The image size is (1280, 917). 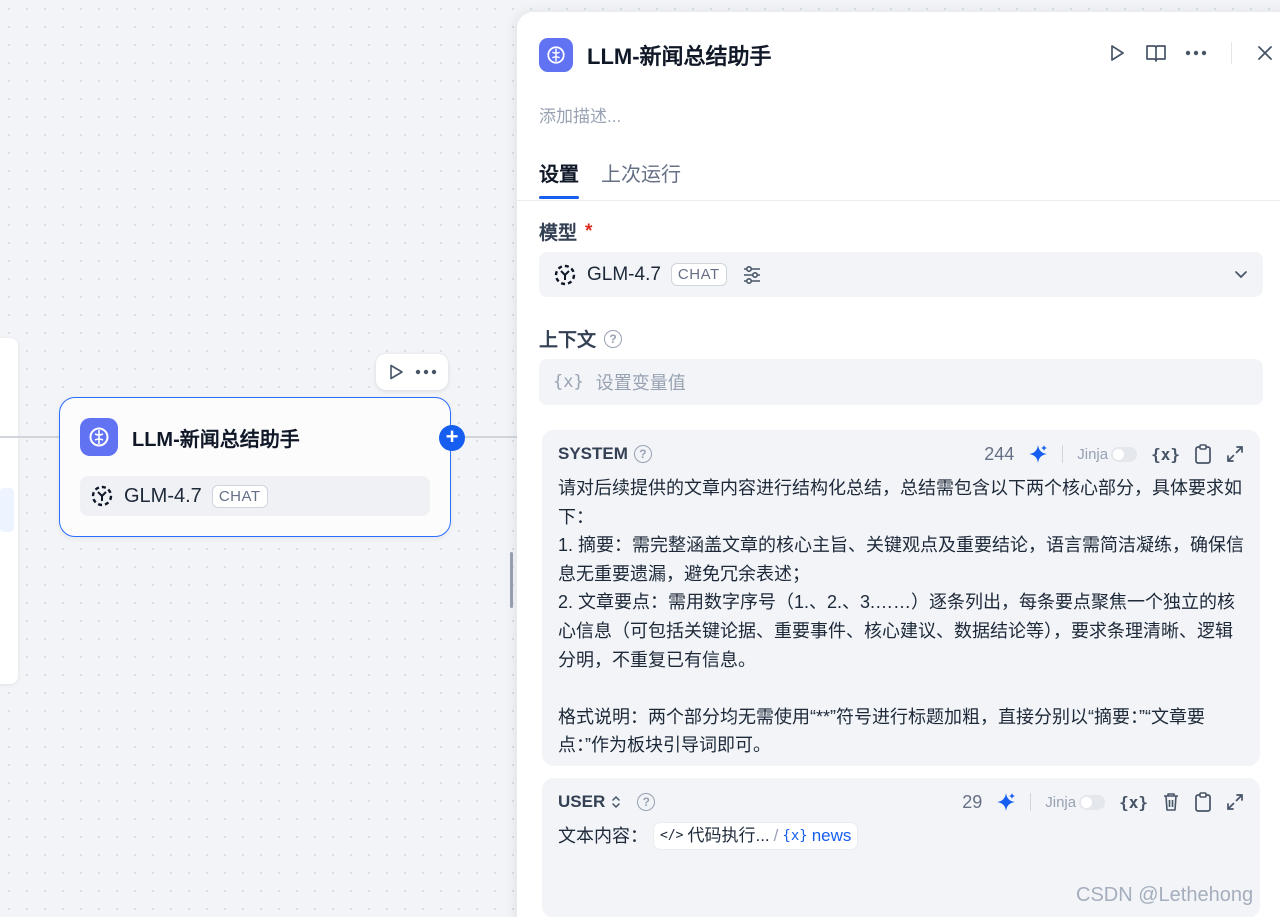 I want to click on context-placeholder: 设置变量值, so click(x=640, y=383).